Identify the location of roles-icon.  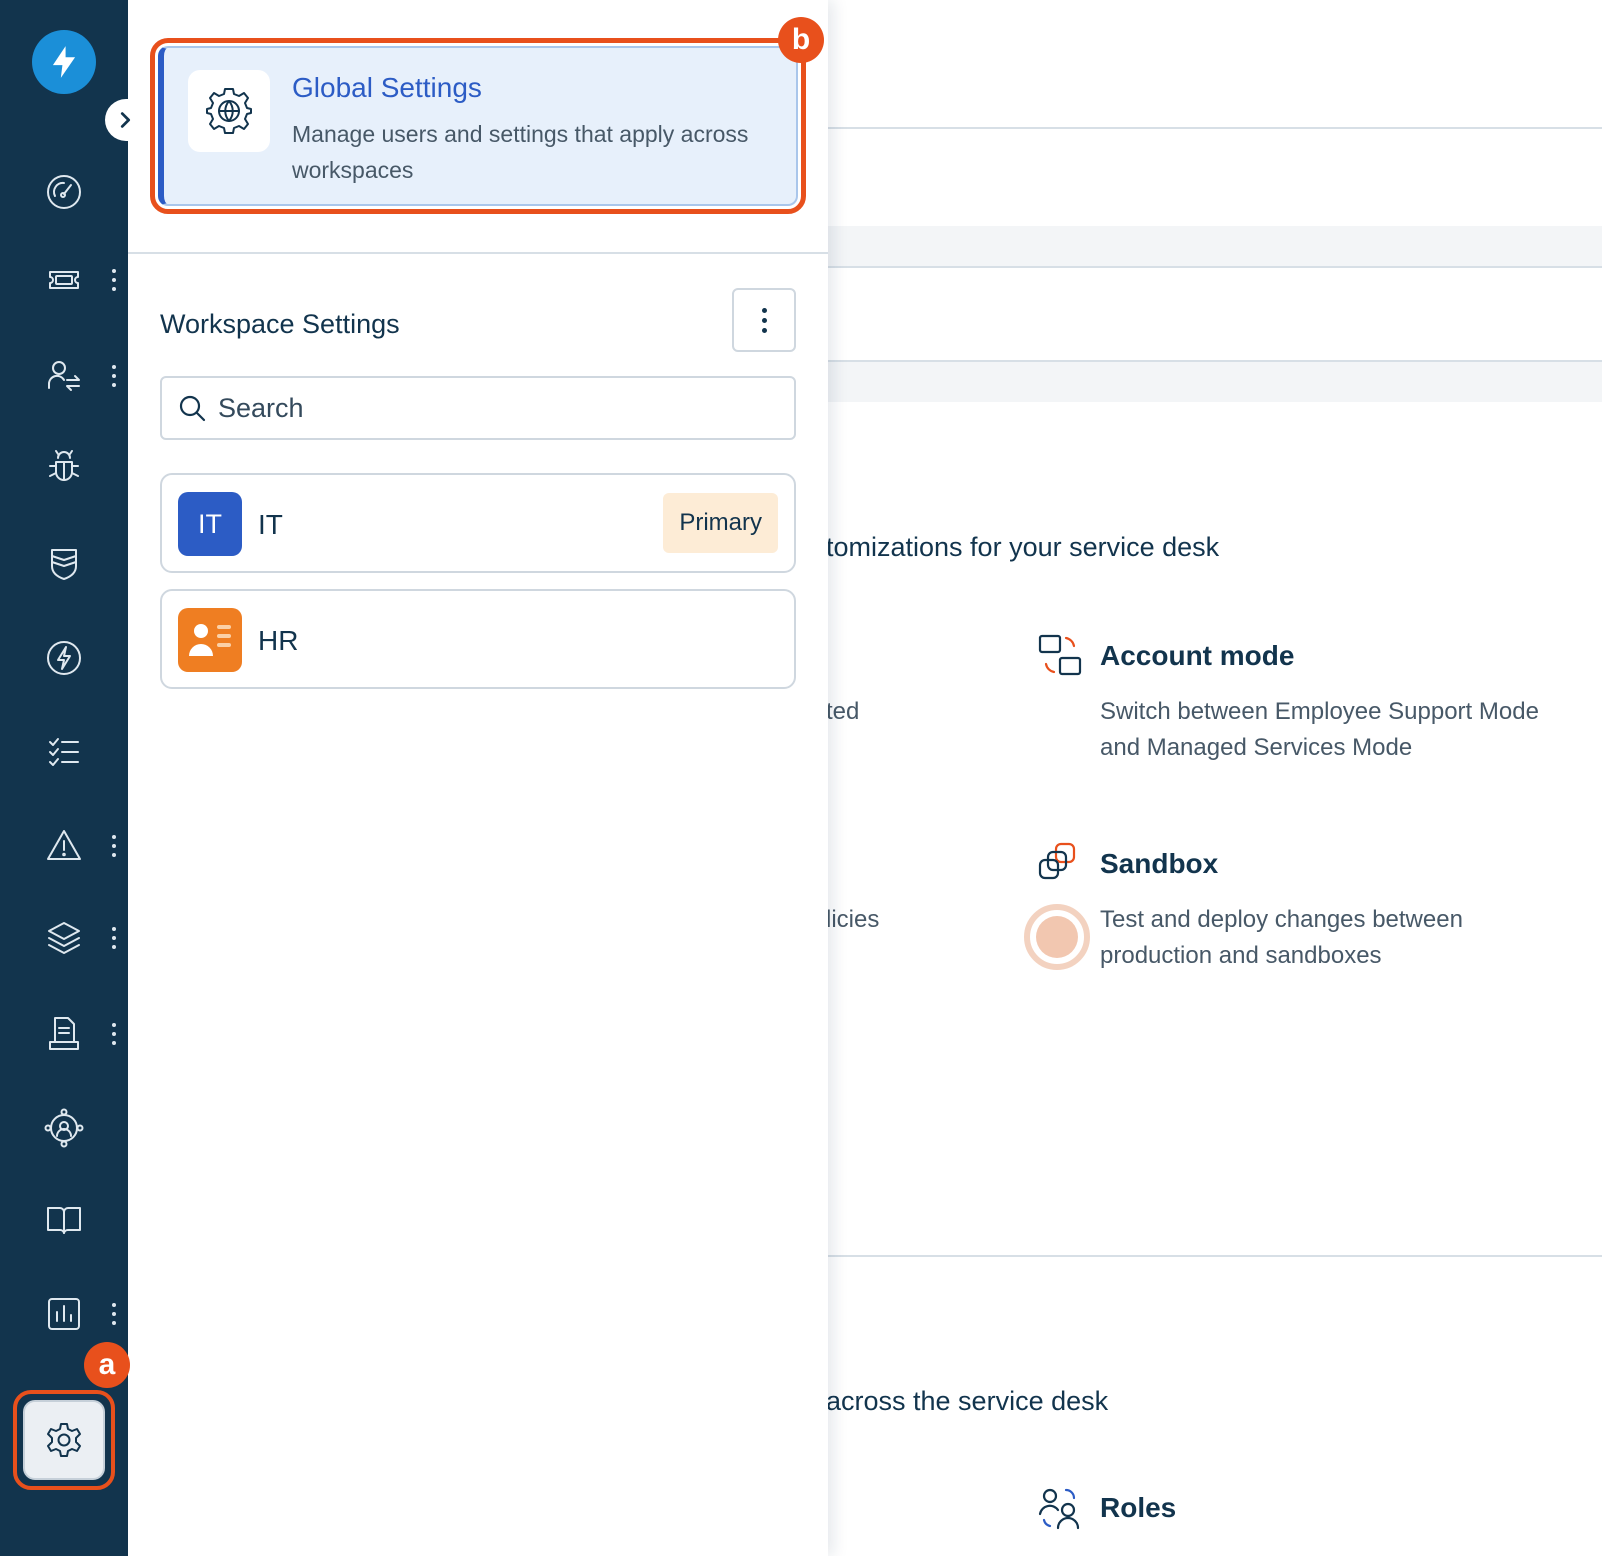
(1060, 1508).